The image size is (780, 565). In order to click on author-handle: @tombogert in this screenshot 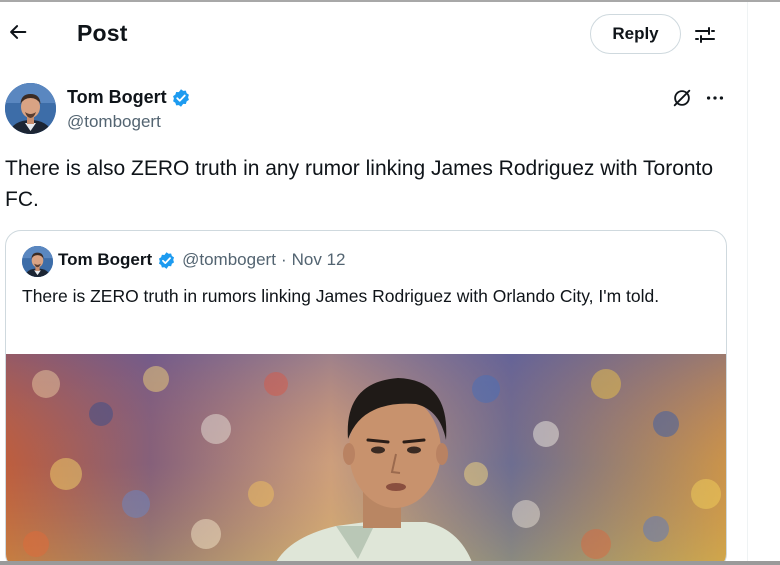, I will do `click(114, 122)`.